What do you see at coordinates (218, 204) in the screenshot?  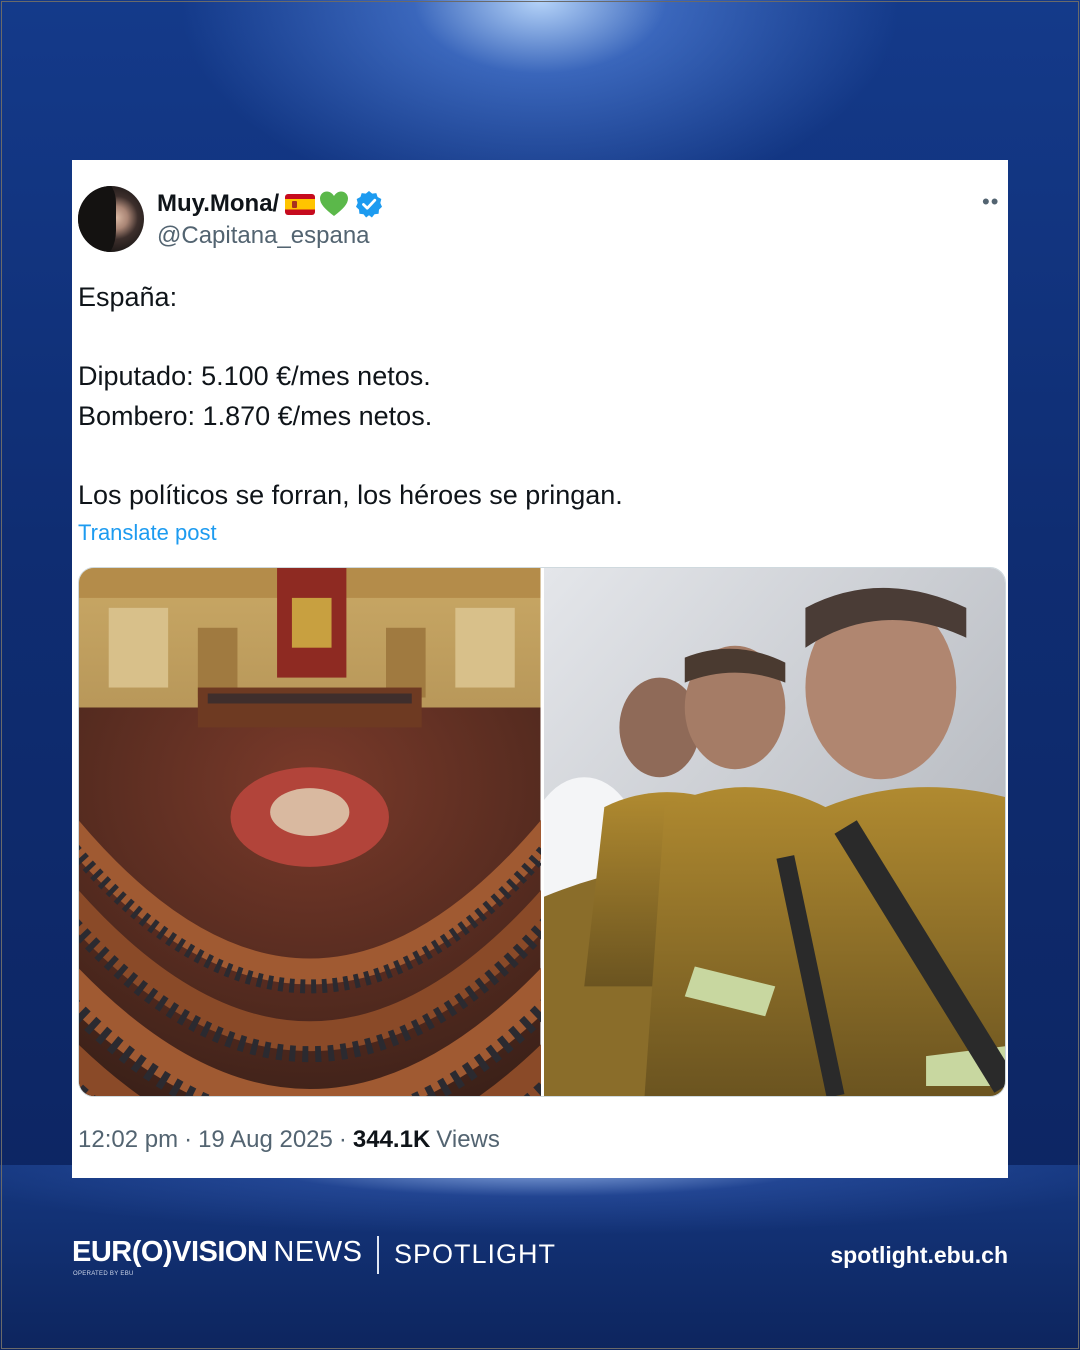 I see `display-name: Muy.Mona/` at bounding box center [218, 204].